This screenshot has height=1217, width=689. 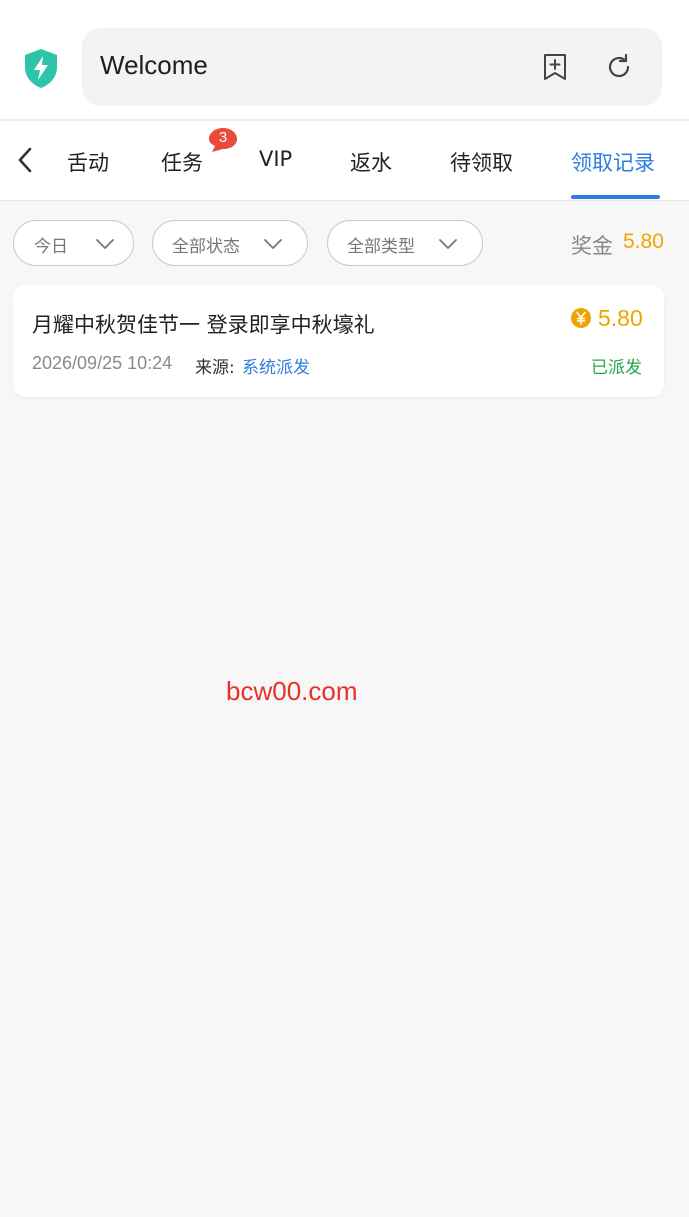 What do you see at coordinates (613, 162) in the screenshot?
I see `tab-claim-history: 领取记录` at bounding box center [613, 162].